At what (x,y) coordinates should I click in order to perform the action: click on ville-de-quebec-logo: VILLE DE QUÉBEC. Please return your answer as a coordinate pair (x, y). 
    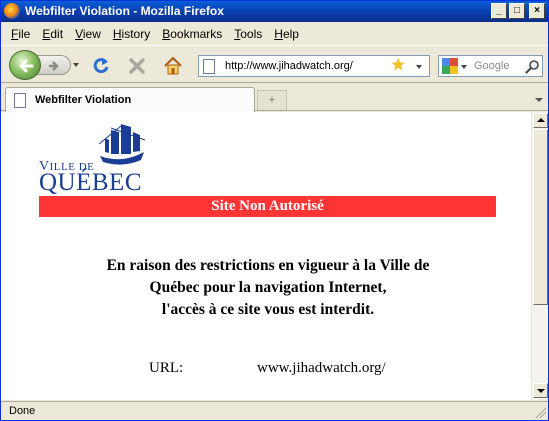
    Looking at the image, I should click on (94, 158).